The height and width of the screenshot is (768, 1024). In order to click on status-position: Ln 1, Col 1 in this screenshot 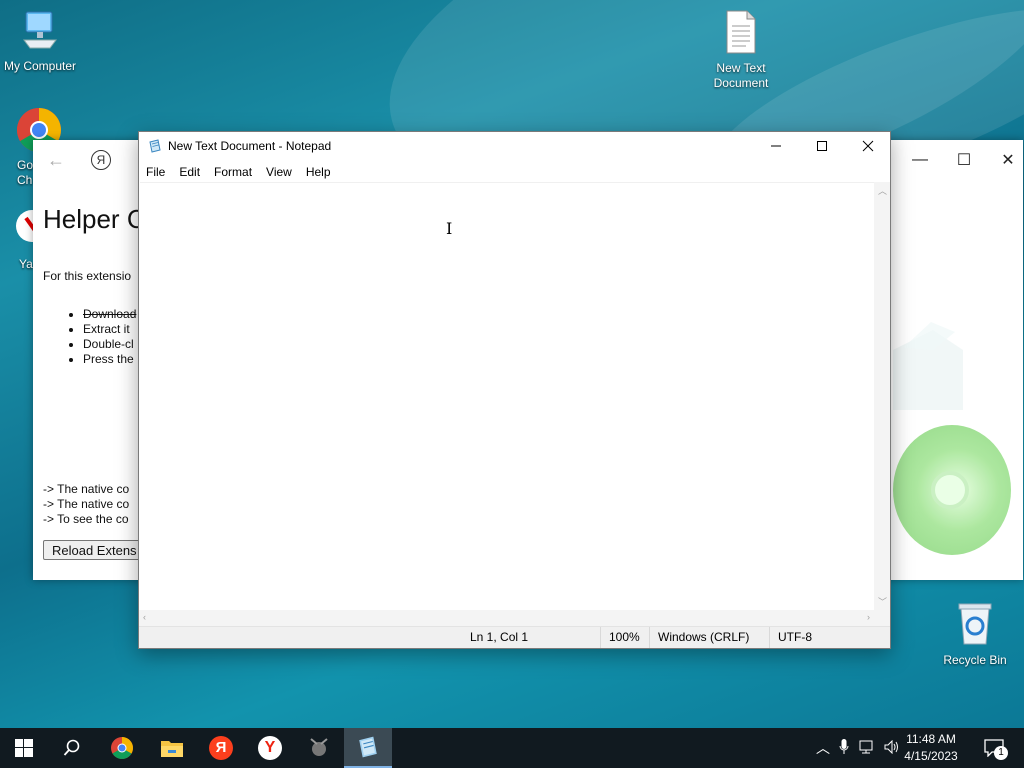, I will do `click(499, 637)`.